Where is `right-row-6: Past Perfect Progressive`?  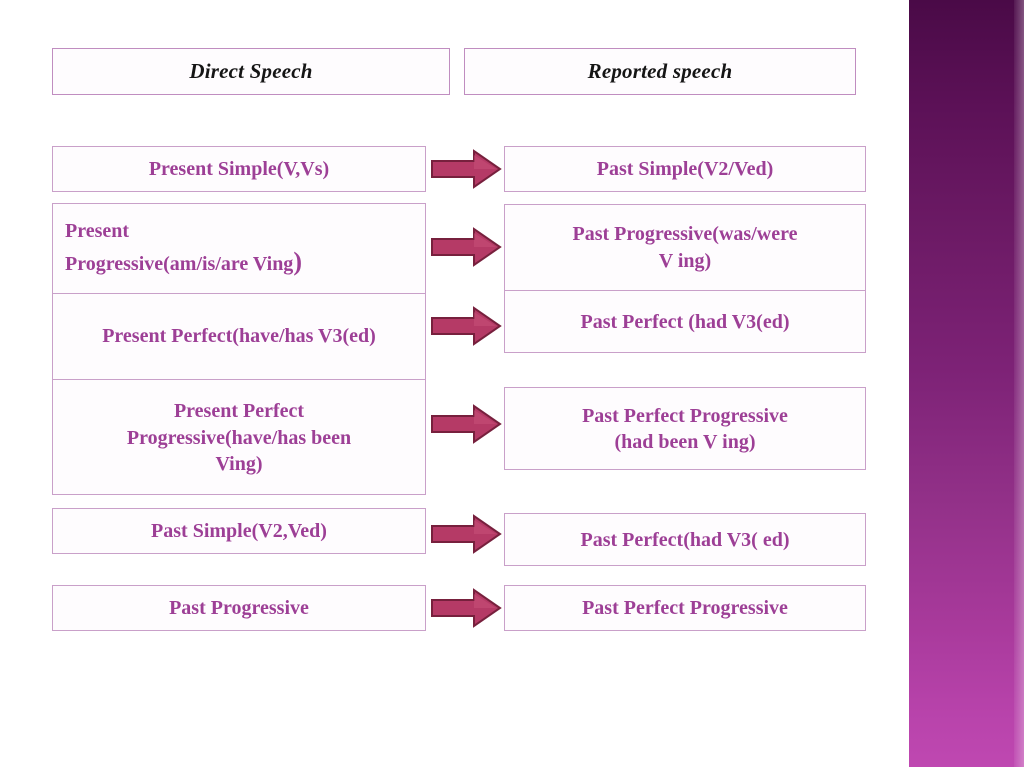
right-row-6: Past Perfect Progressive is located at coordinates (685, 608).